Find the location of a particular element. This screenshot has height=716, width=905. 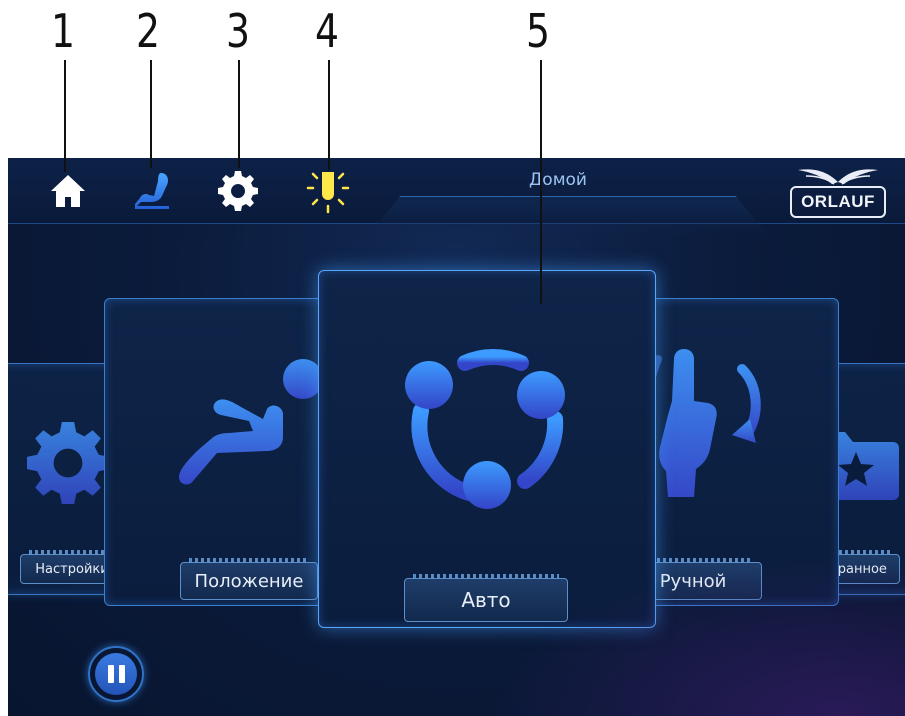

position-label-plate: Положение is located at coordinates (249, 579).